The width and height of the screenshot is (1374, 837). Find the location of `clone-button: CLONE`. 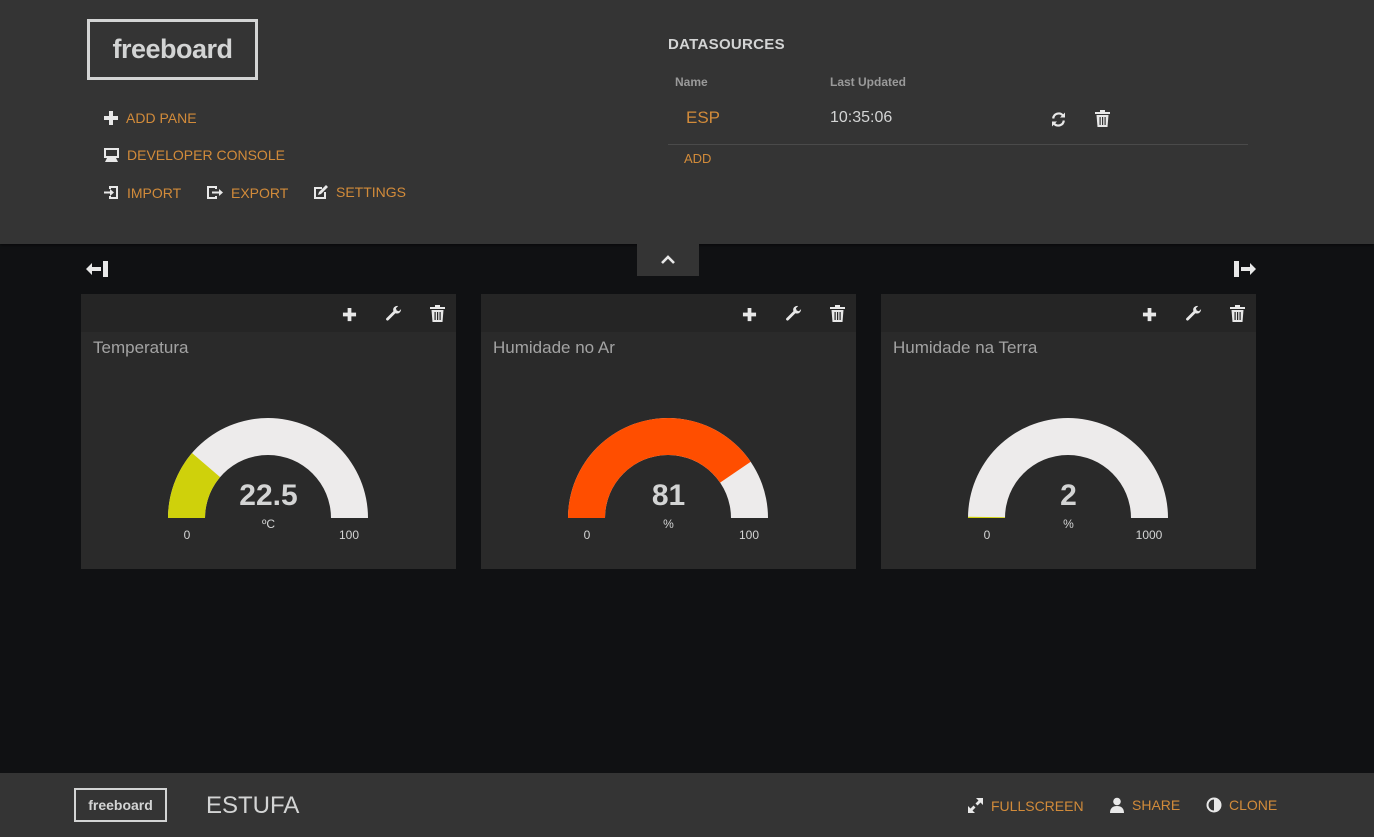

clone-button: CLONE is located at coordinates (1241, 805).